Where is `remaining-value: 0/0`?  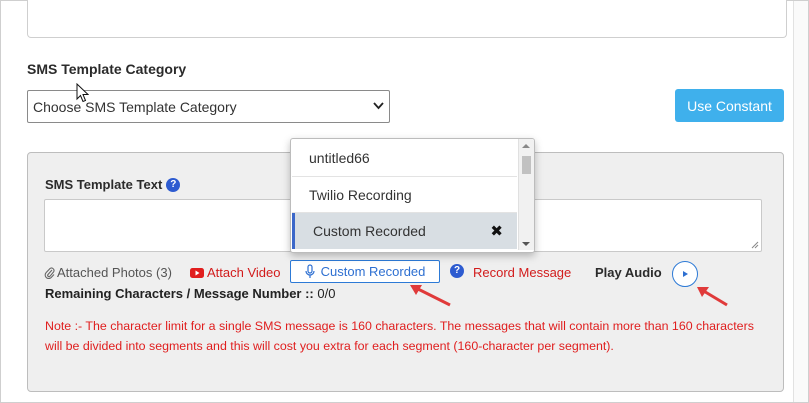
remaining-value: 0/0 is located at coordinates (326, 293).